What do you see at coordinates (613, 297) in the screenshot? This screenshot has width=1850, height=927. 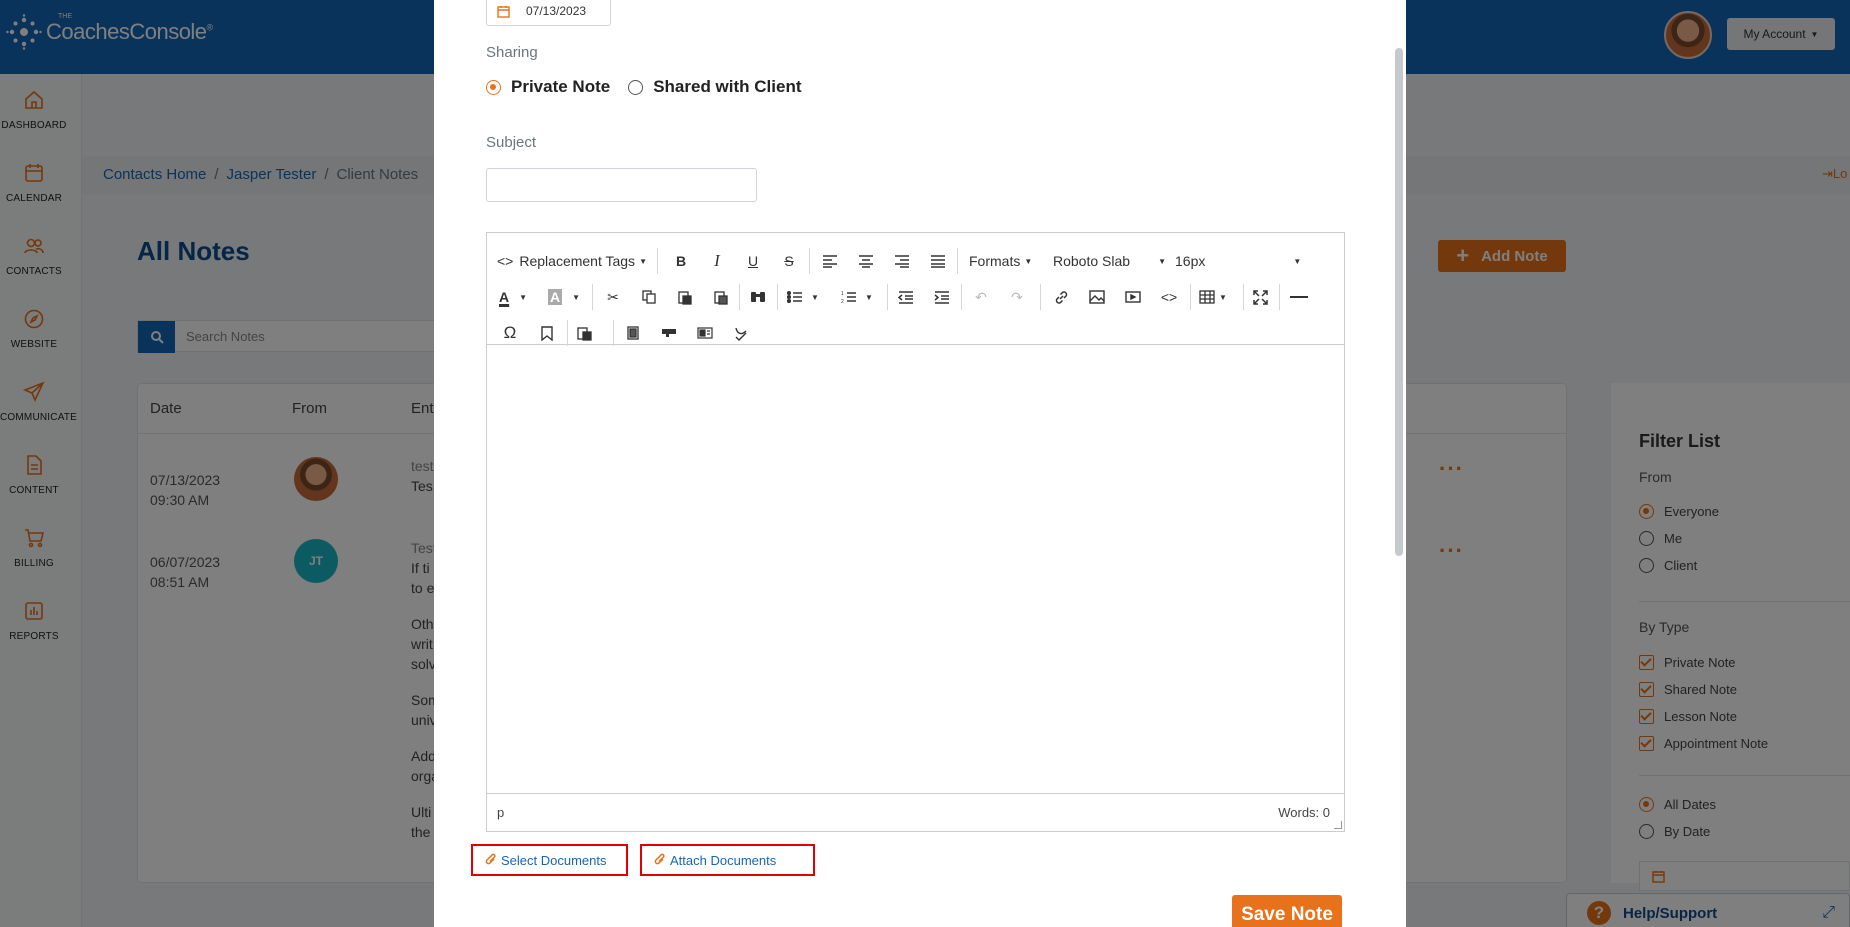 I see `cut-icon: ✂` at bounding box center [613, 297].